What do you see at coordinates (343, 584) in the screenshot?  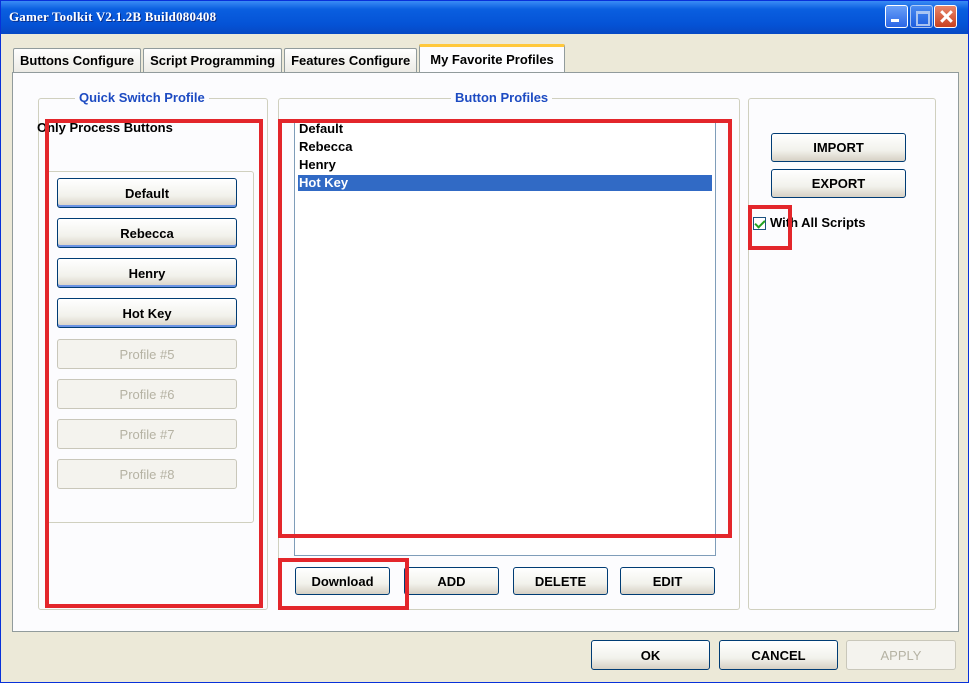 I see `highlight-download` at bounding box center [343, 584].